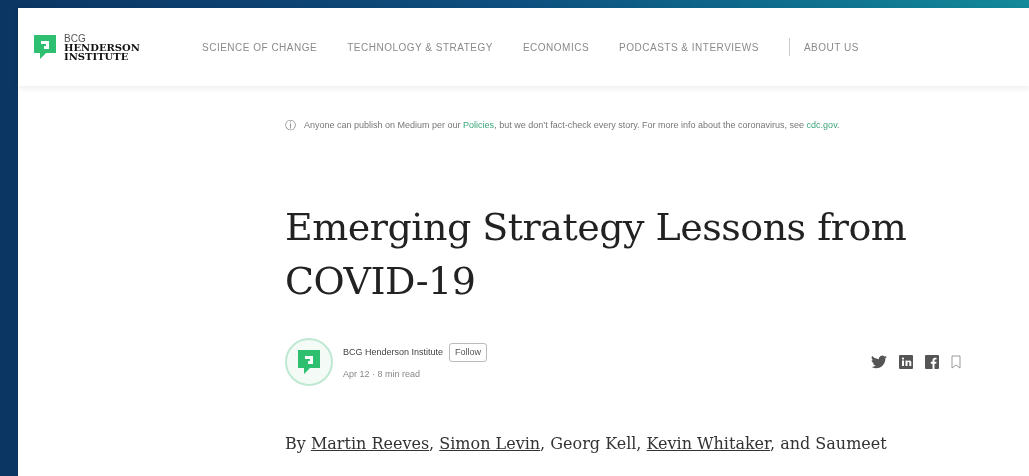 The image size is (1029, 476). What do you see at coordinates (393, 352) in the screenshot?
I see `author-name: BCG Henderson Institute` at bounding box center [393, 352].